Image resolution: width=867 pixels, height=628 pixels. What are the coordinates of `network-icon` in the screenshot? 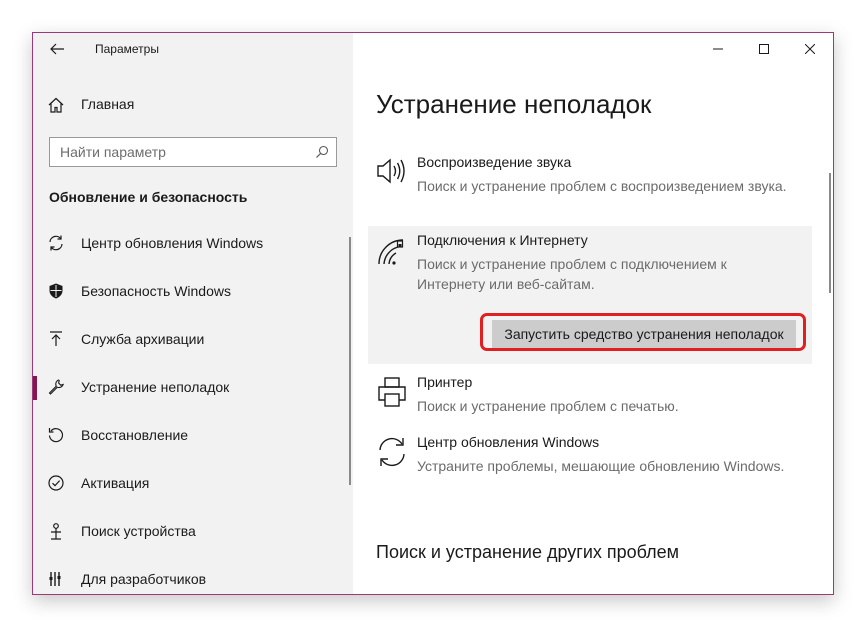 It's located at (391, 252).